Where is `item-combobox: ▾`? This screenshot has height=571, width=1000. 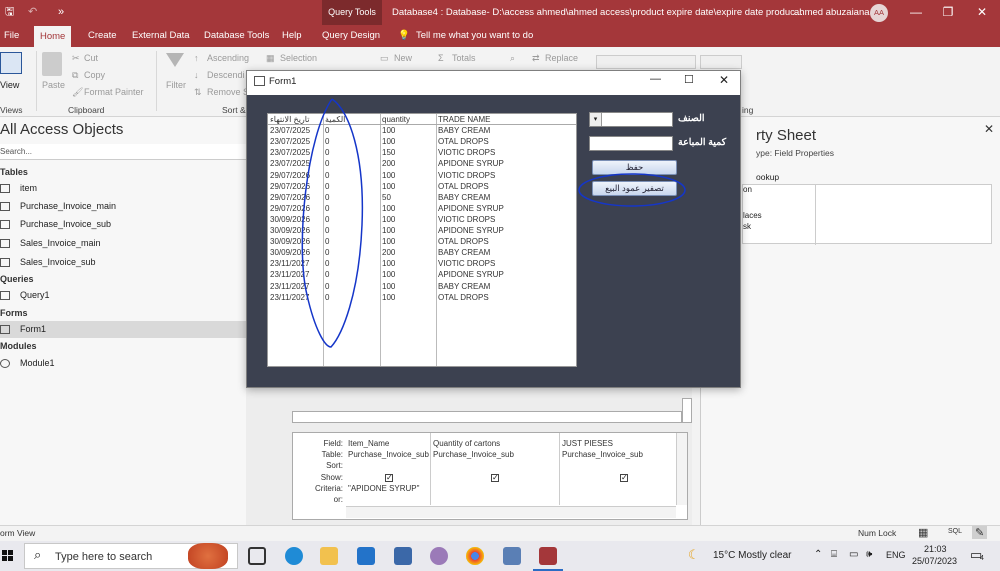 item-combobox: ▾ is located at coordinates (631, 119).